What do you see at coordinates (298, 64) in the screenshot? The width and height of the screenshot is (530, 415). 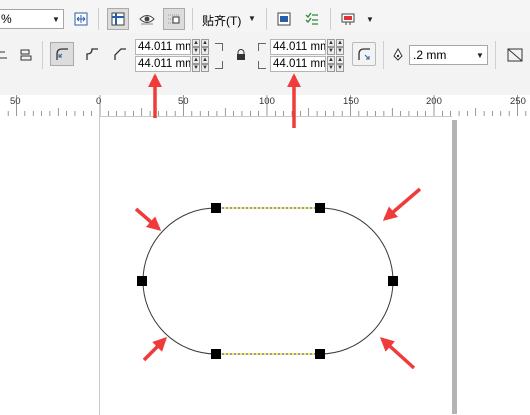 I see `corner-radius-bottom-right-field: 44.011 mm` at bounding box center [298, 64].